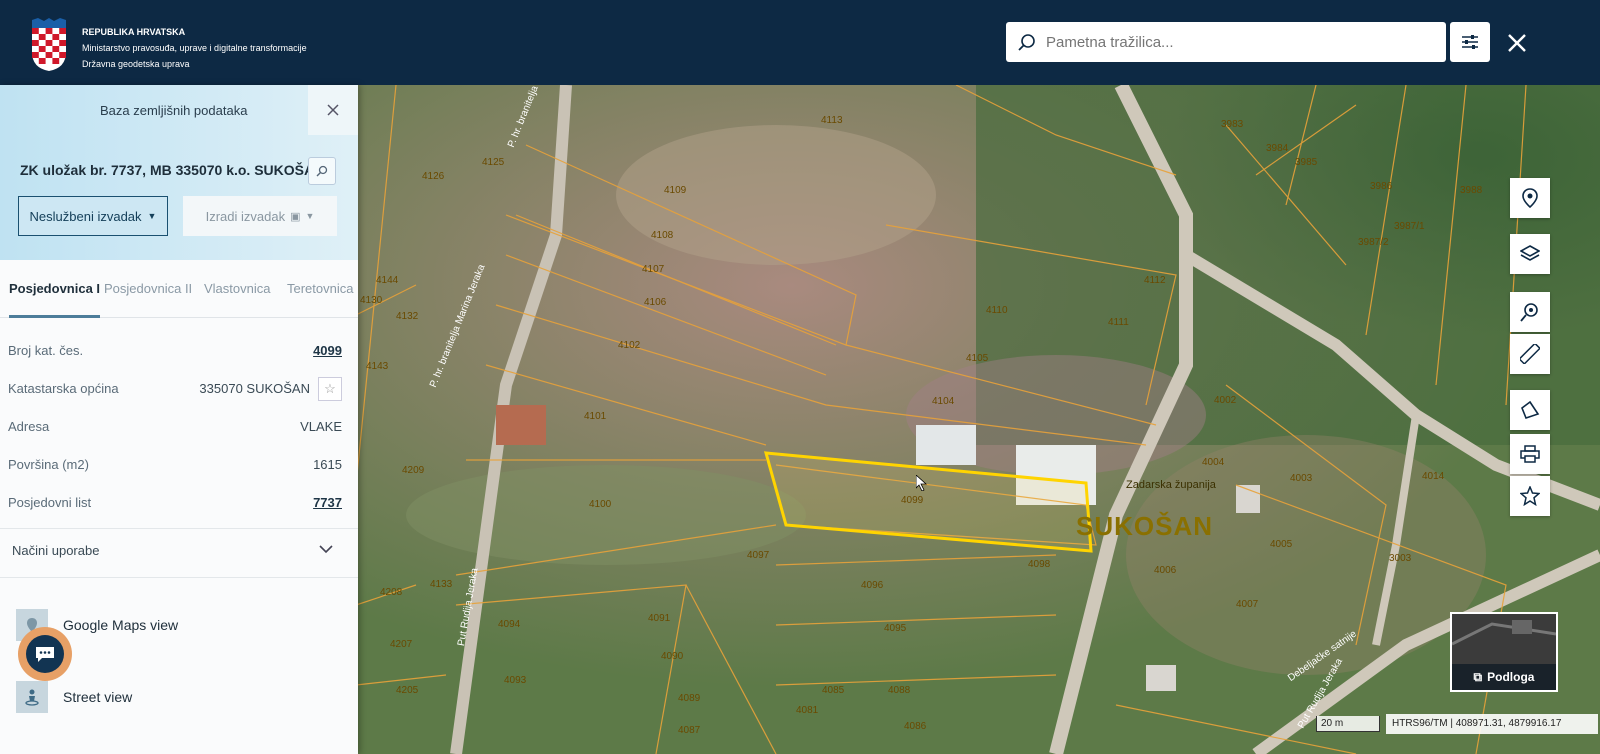  What do you see at coordinates (1155, 280) in the screenshot?
I see `parcel-label: 4112` at bounding box center [1155, 280].